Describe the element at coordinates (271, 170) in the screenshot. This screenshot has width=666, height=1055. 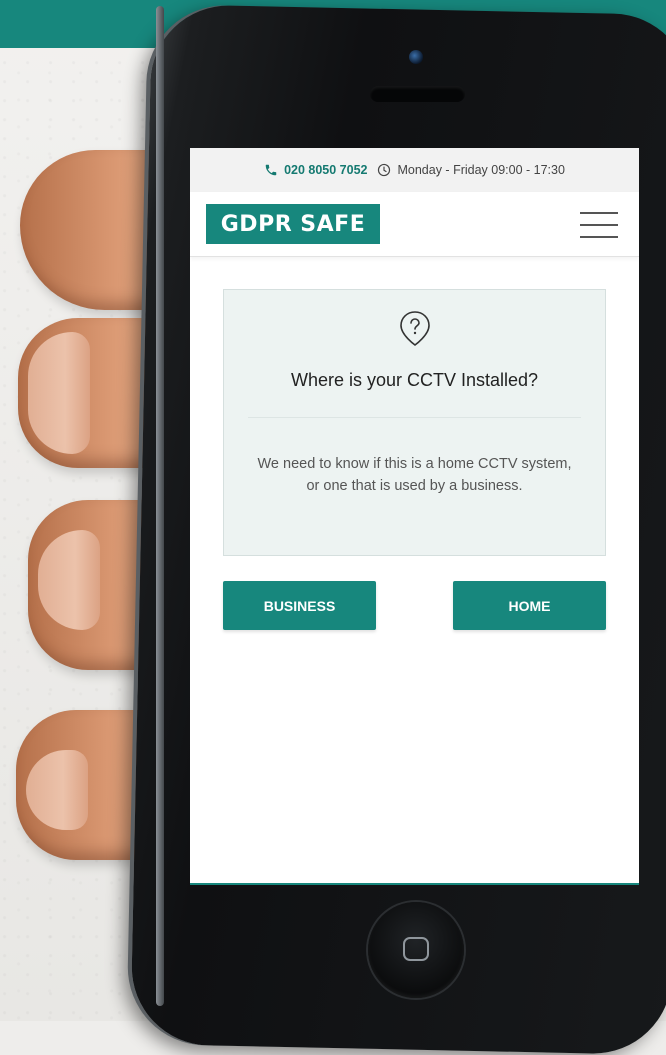
I see `phone-icon` at that location.